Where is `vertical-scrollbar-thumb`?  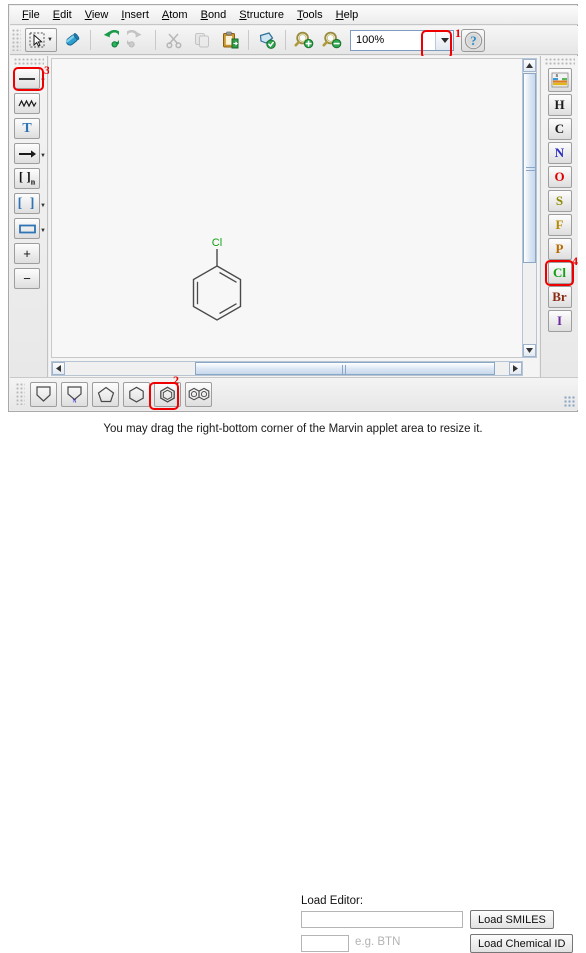 vertical-scrollbar-thumb is located at coordinates (529, 168).